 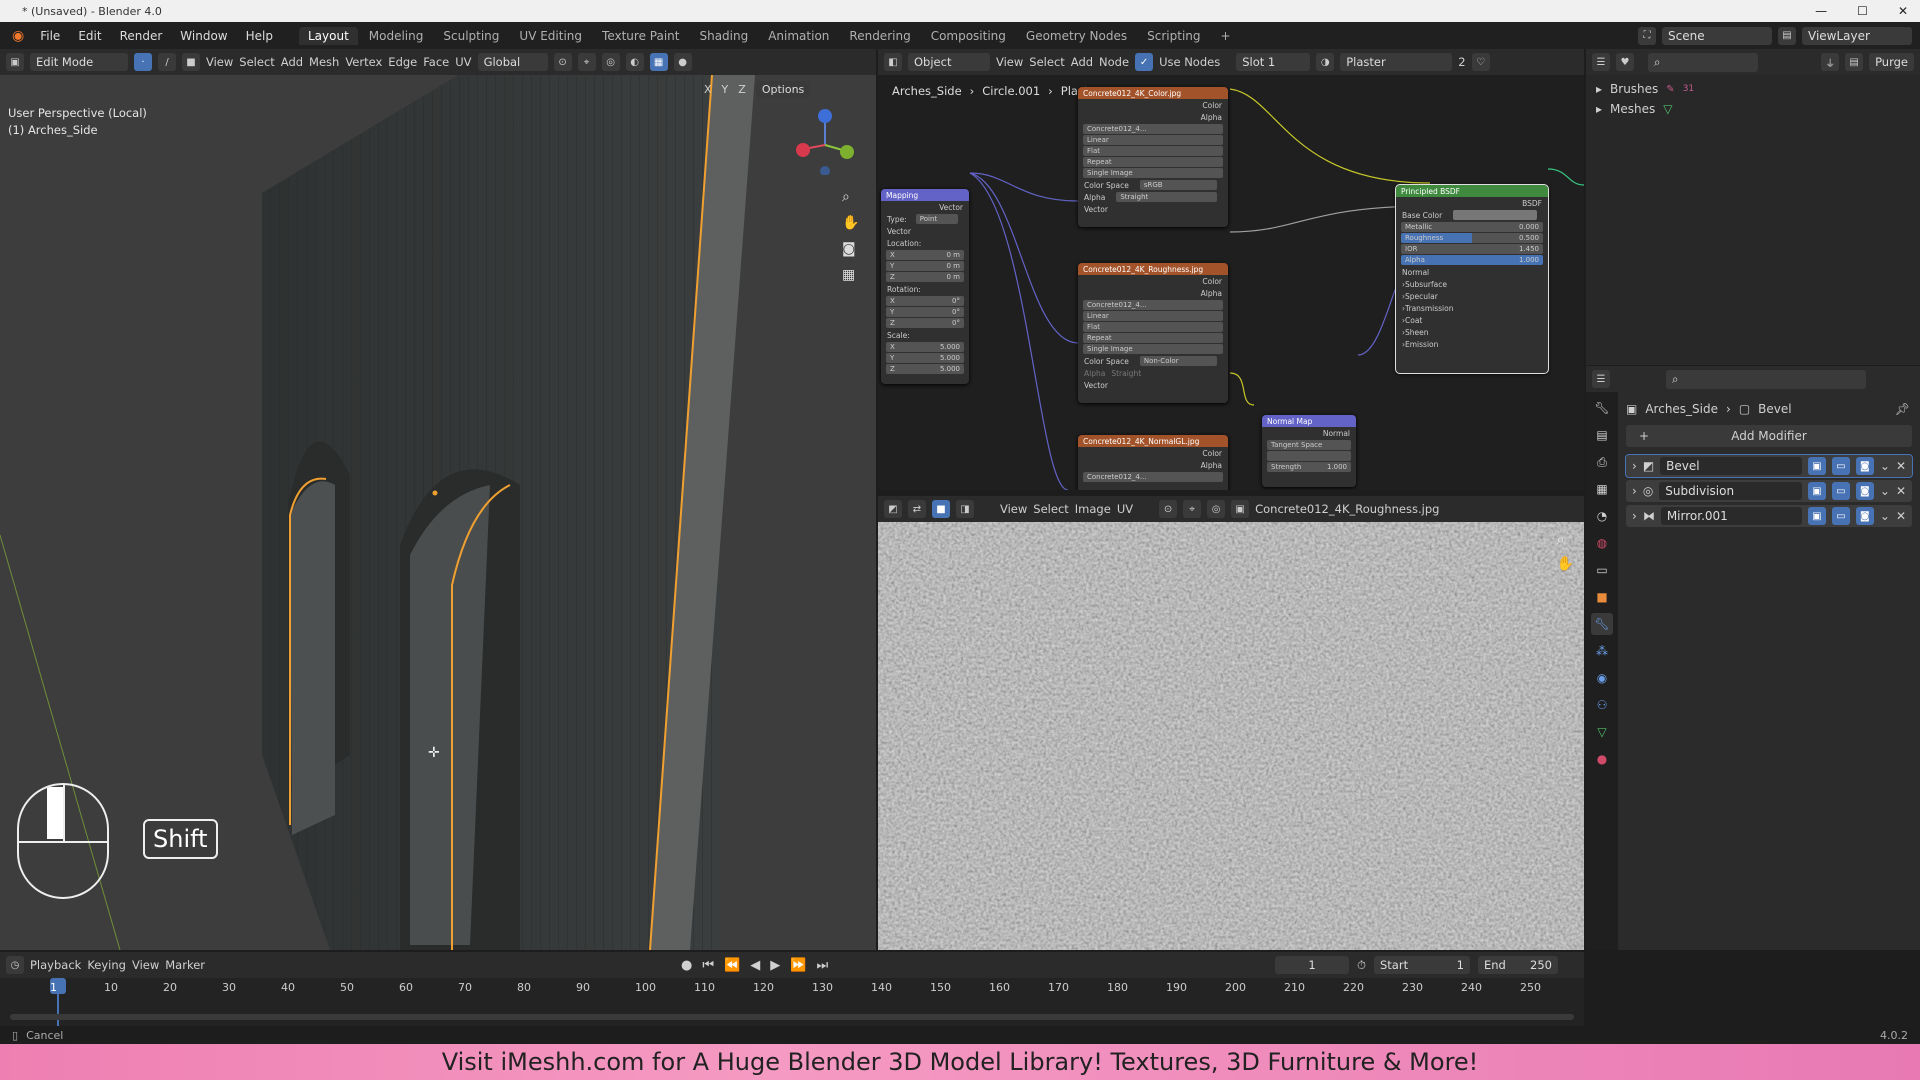 I want to click on tex2-source-dropdown: Single Image, so click(x=1153, y=349).